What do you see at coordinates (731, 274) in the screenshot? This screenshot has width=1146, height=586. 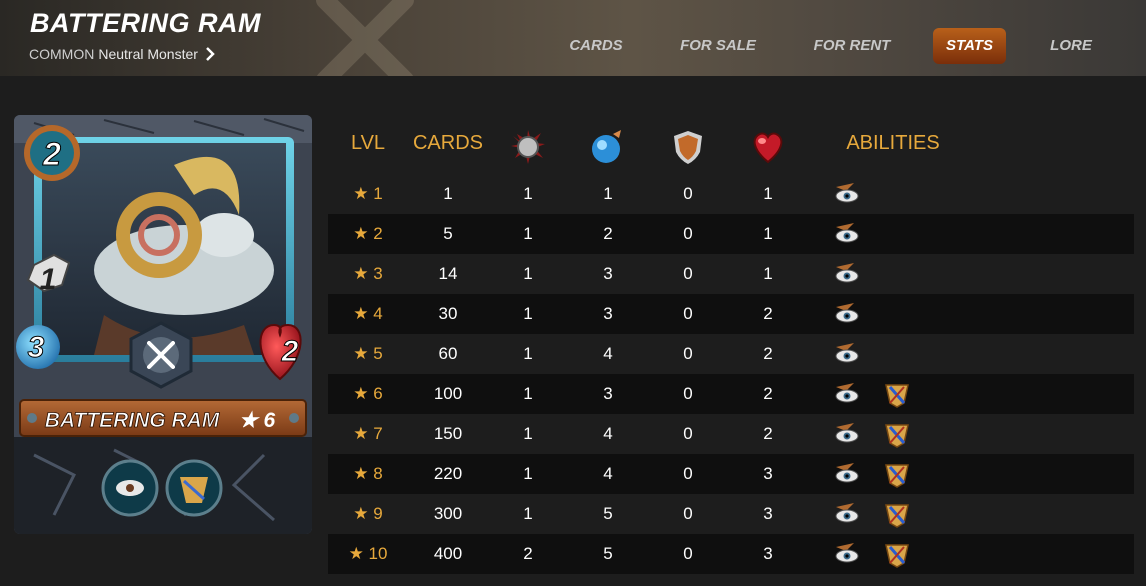 I see `table-row: ★ 3 14 1 3 0 1` at bounding box center [731, 274].